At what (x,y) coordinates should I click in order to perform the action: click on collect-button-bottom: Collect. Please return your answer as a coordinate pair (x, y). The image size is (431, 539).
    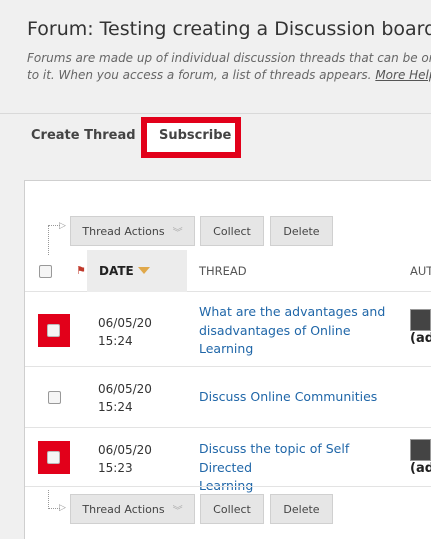
    Looking at the image, I should click on (232, 509).